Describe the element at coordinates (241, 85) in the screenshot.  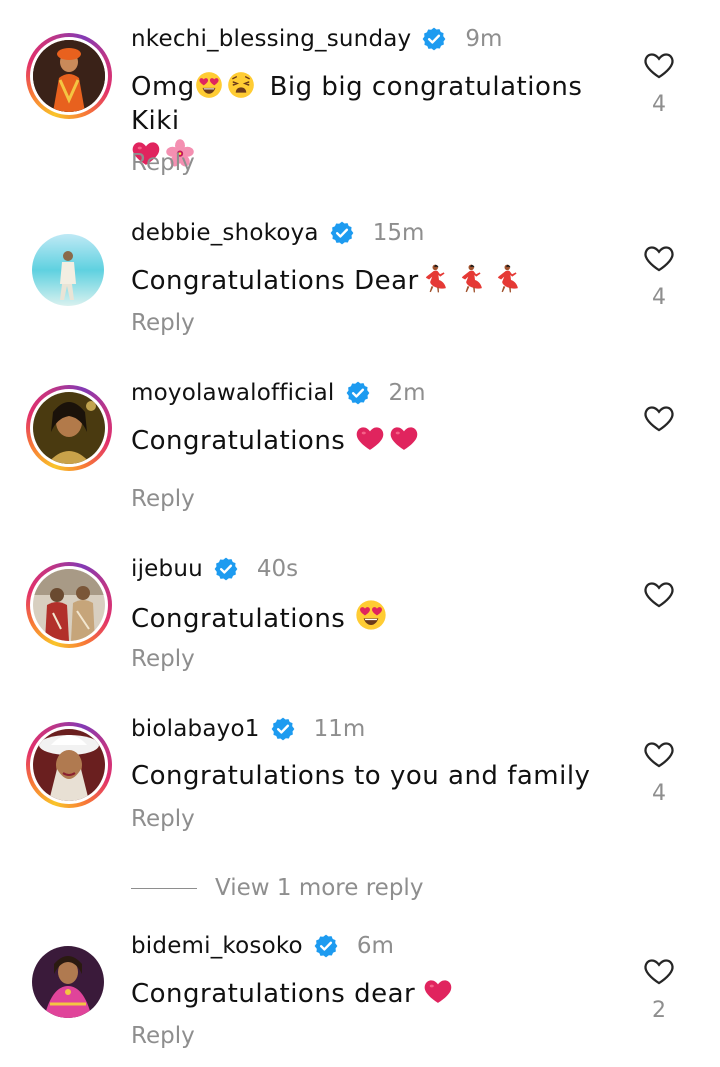
I see `weary-face-emoji-icon` at that location.